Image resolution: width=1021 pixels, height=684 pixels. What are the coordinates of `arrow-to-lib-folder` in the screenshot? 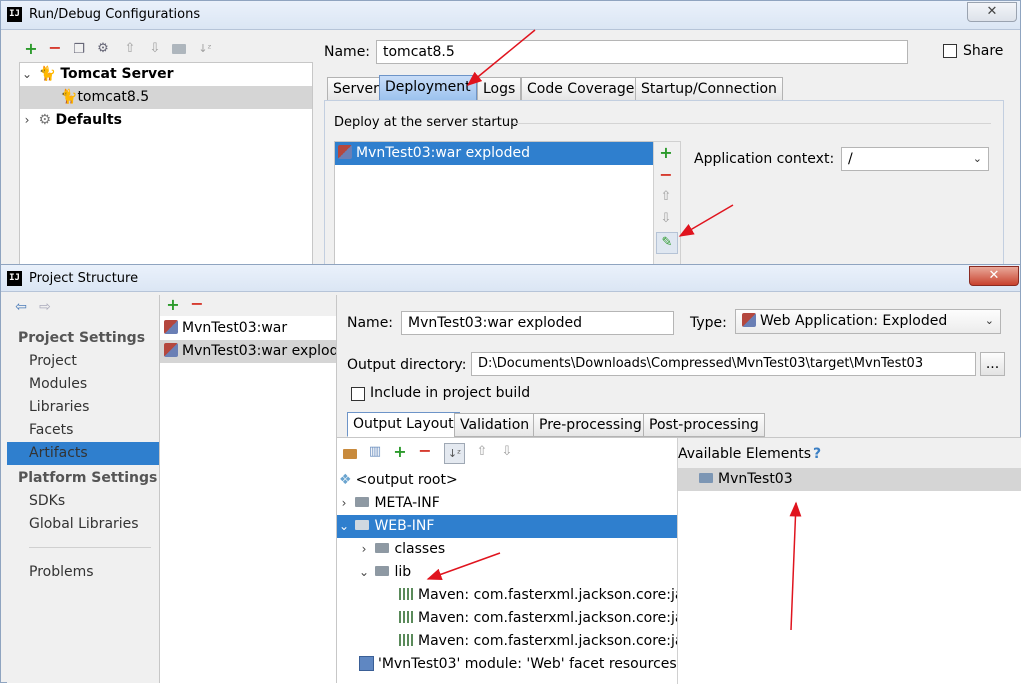 It's located at (463, 566).